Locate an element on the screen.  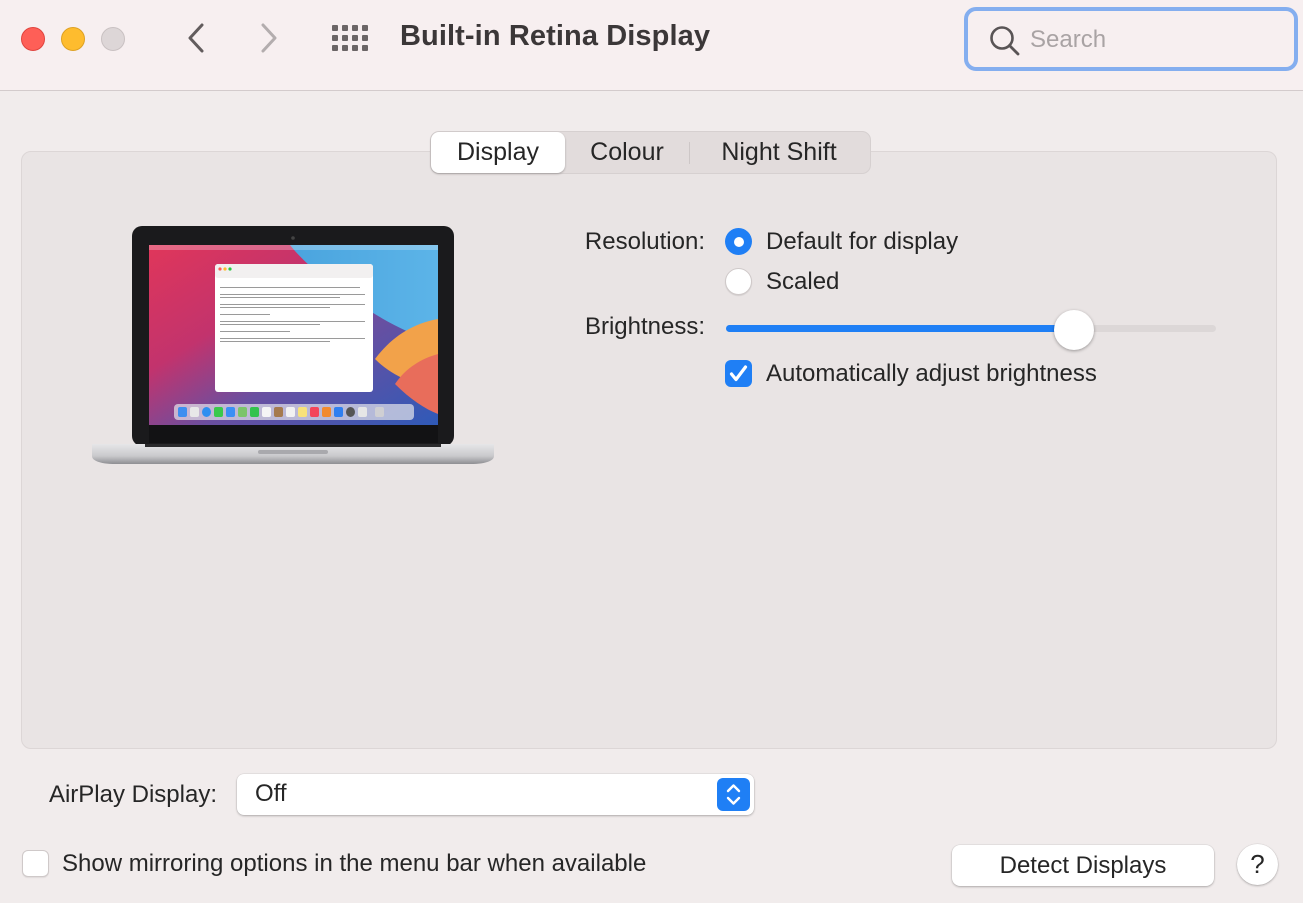
camera-dot is located at coordinates (293, 238).